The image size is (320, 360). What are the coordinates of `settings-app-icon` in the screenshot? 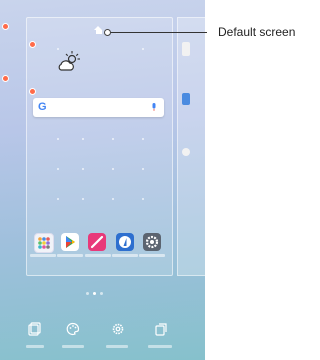 It's located at (152, 242).